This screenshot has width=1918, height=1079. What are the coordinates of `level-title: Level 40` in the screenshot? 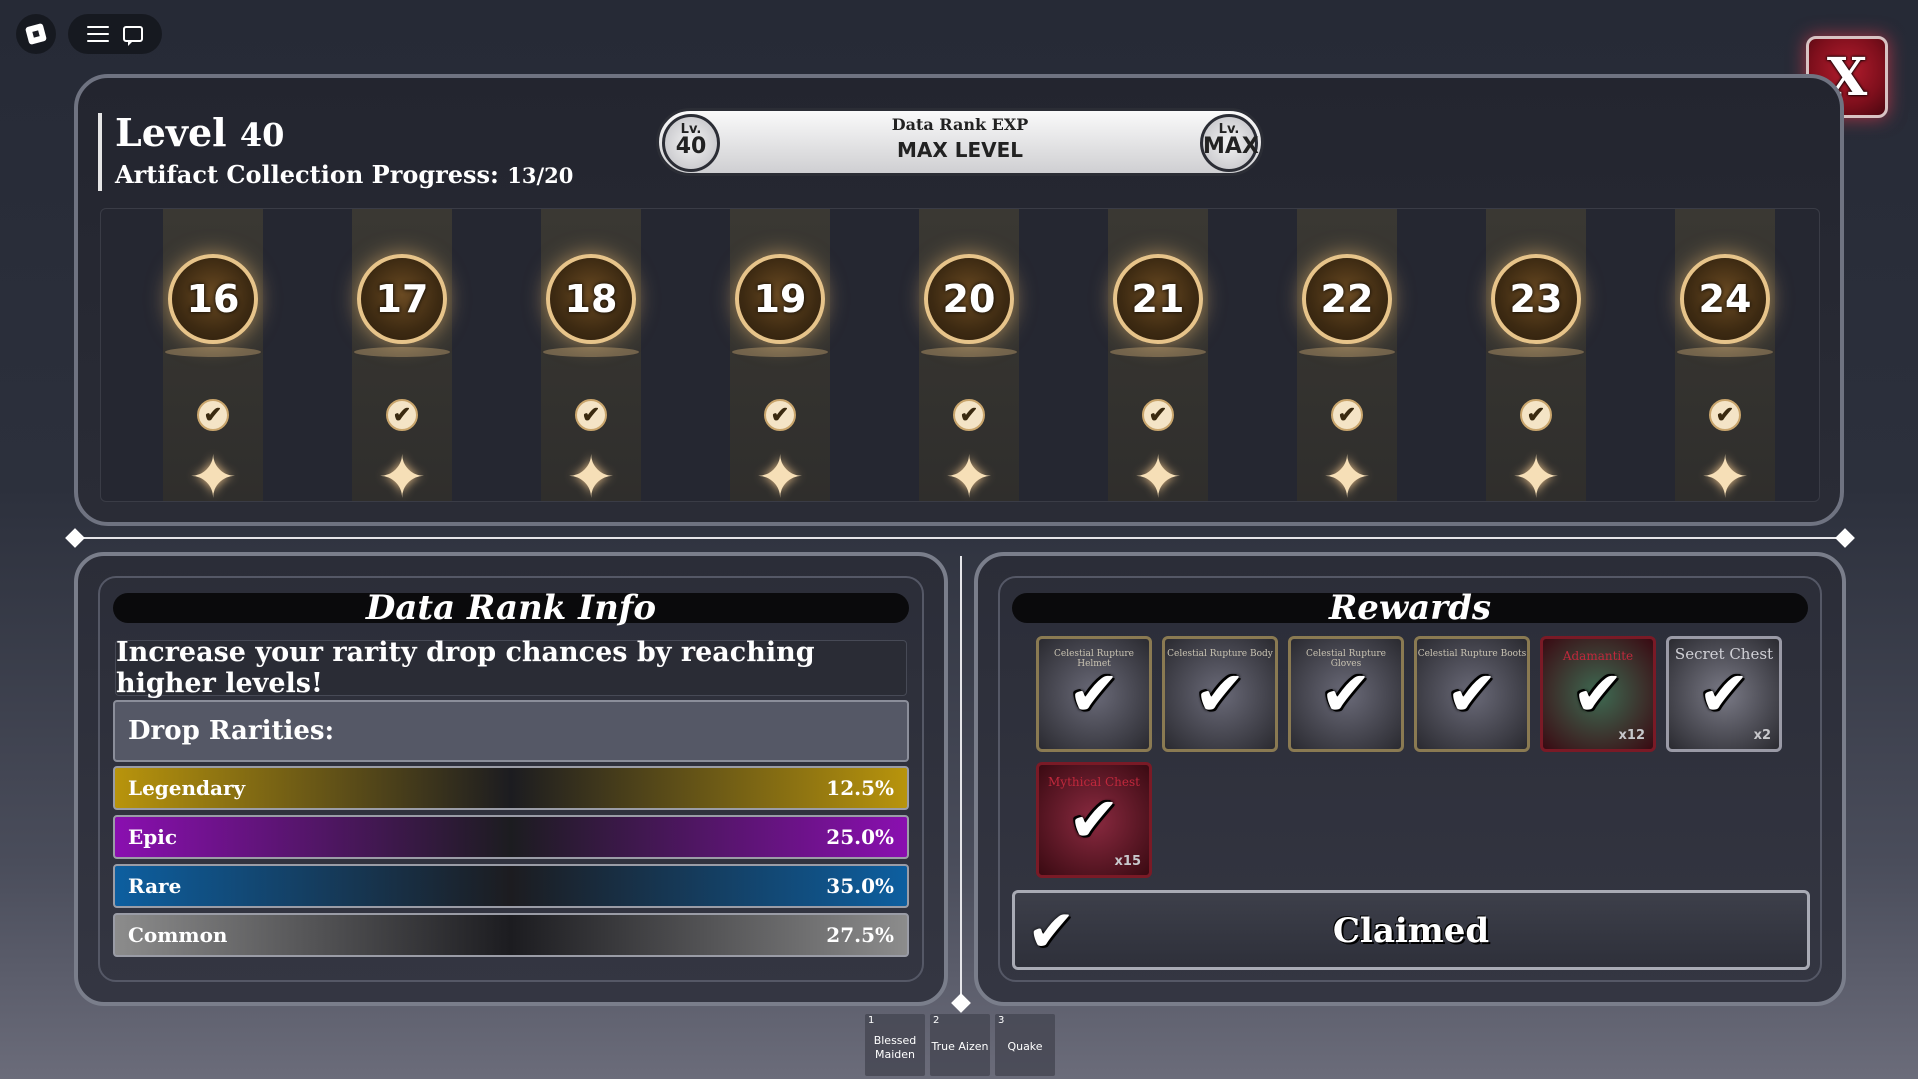 It's located at (199, 132).